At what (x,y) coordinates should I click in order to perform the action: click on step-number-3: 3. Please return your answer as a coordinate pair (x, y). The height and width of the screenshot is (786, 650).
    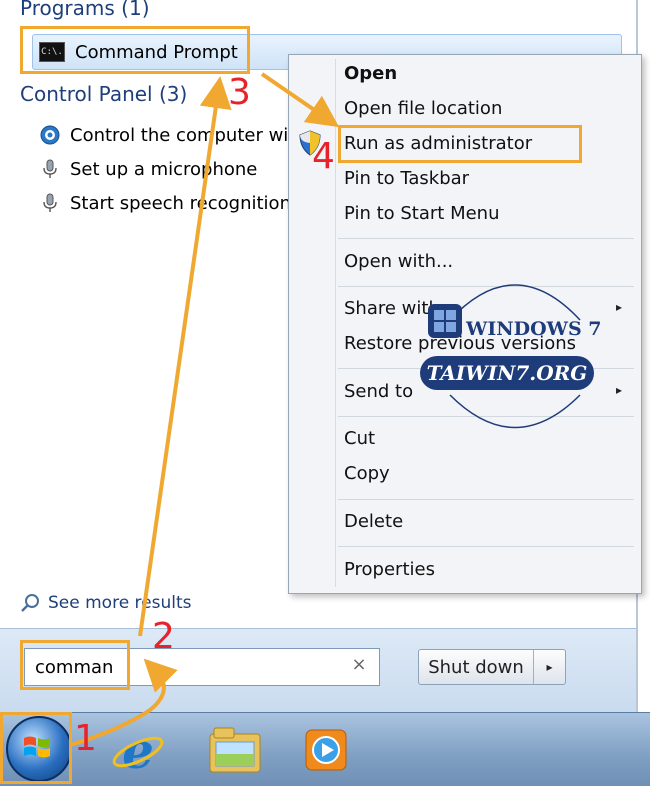
    Looking at the image, I should click on (239, 92).